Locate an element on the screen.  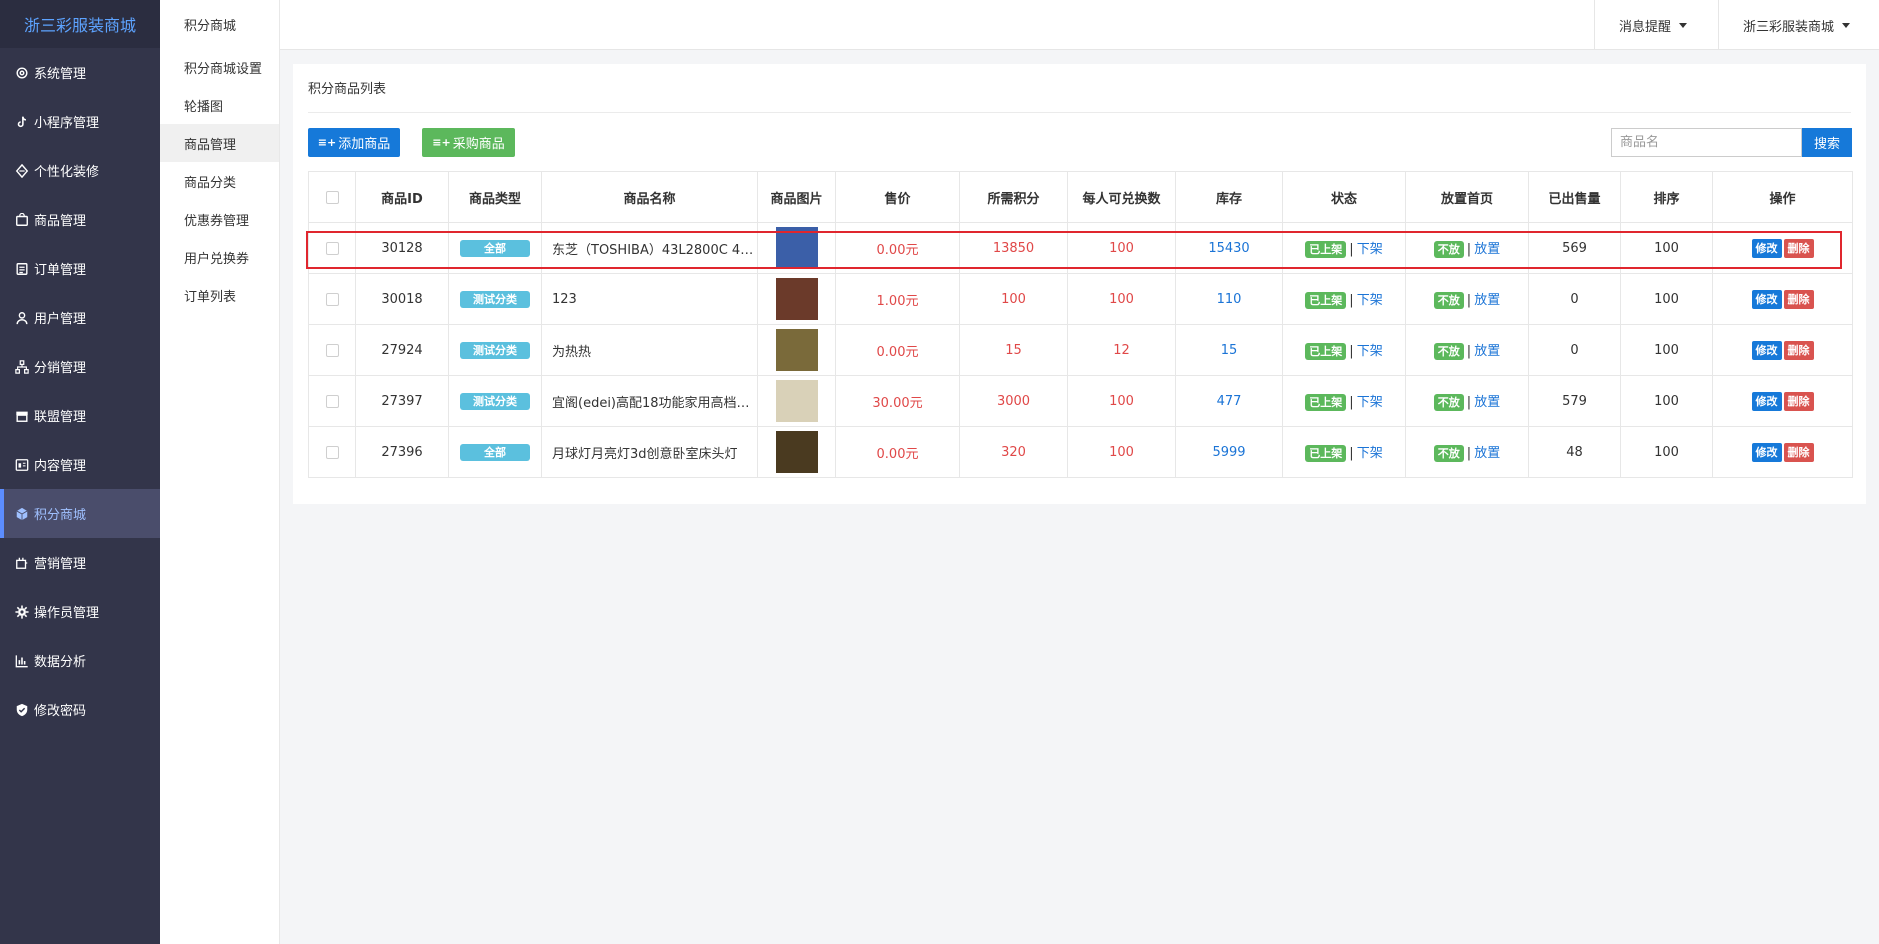
row-select-cell is located at coordinates (332, 401).